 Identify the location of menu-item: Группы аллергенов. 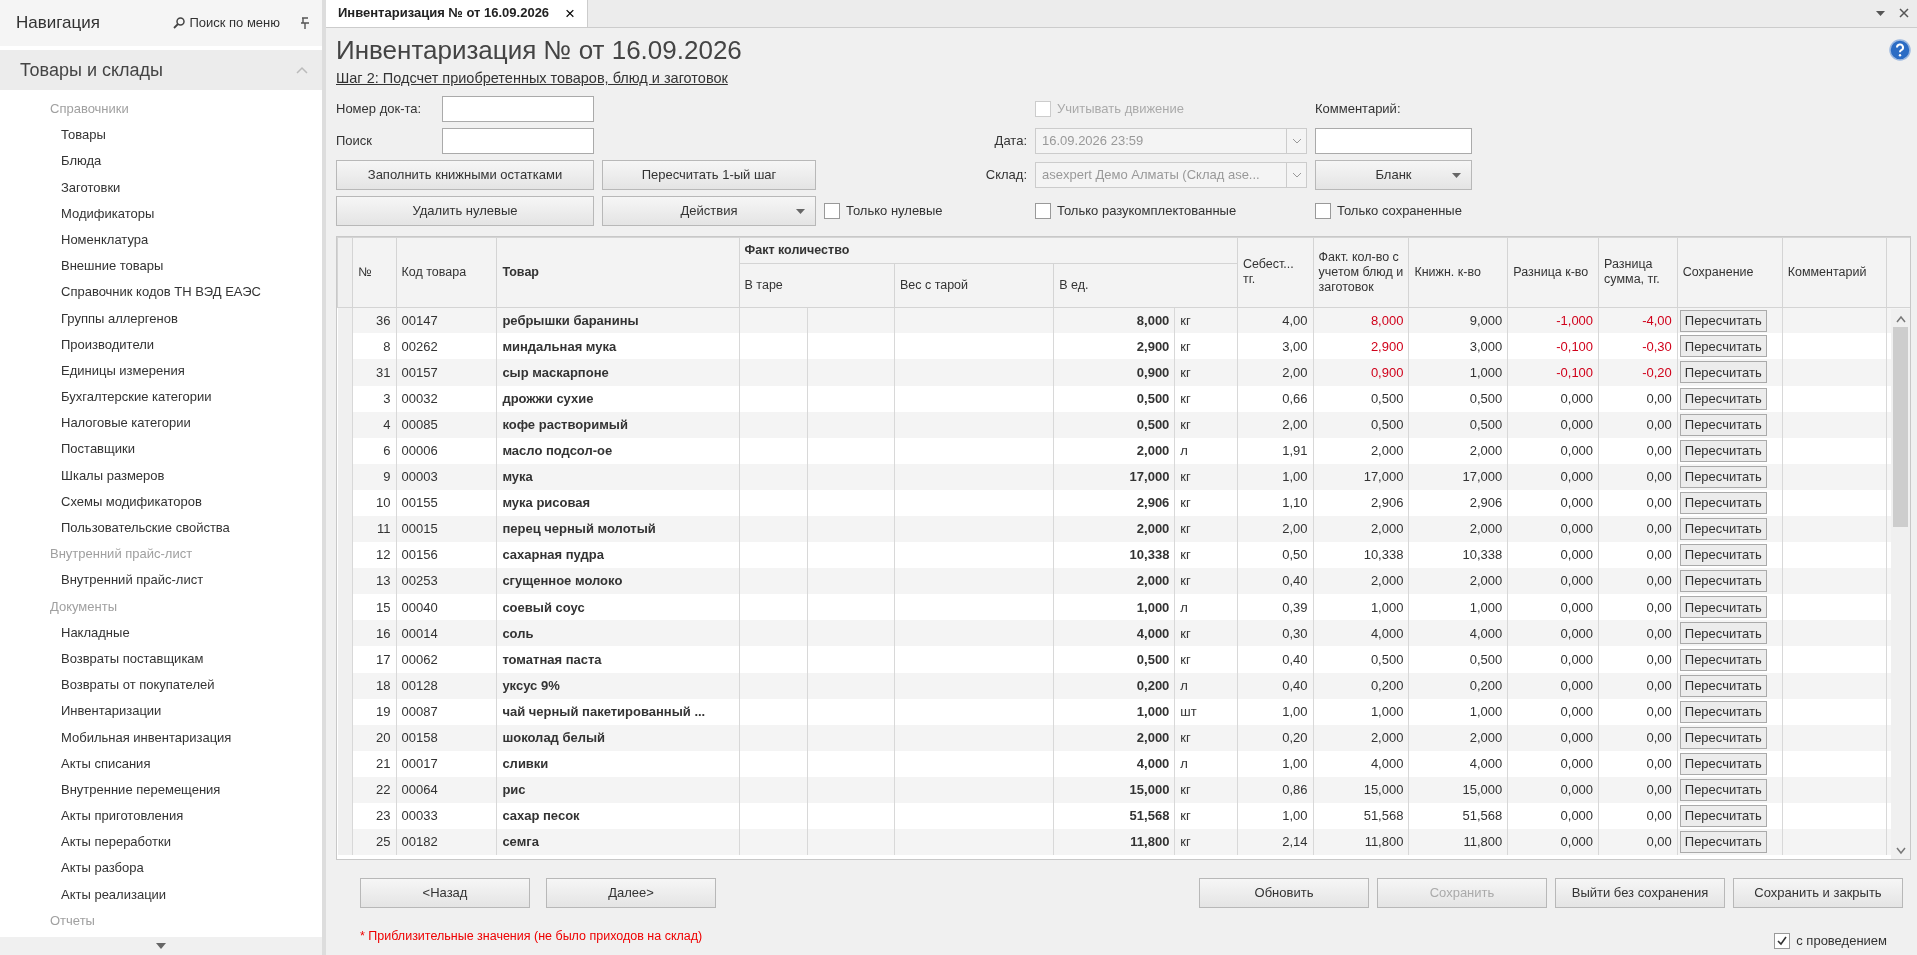
(161, 318).